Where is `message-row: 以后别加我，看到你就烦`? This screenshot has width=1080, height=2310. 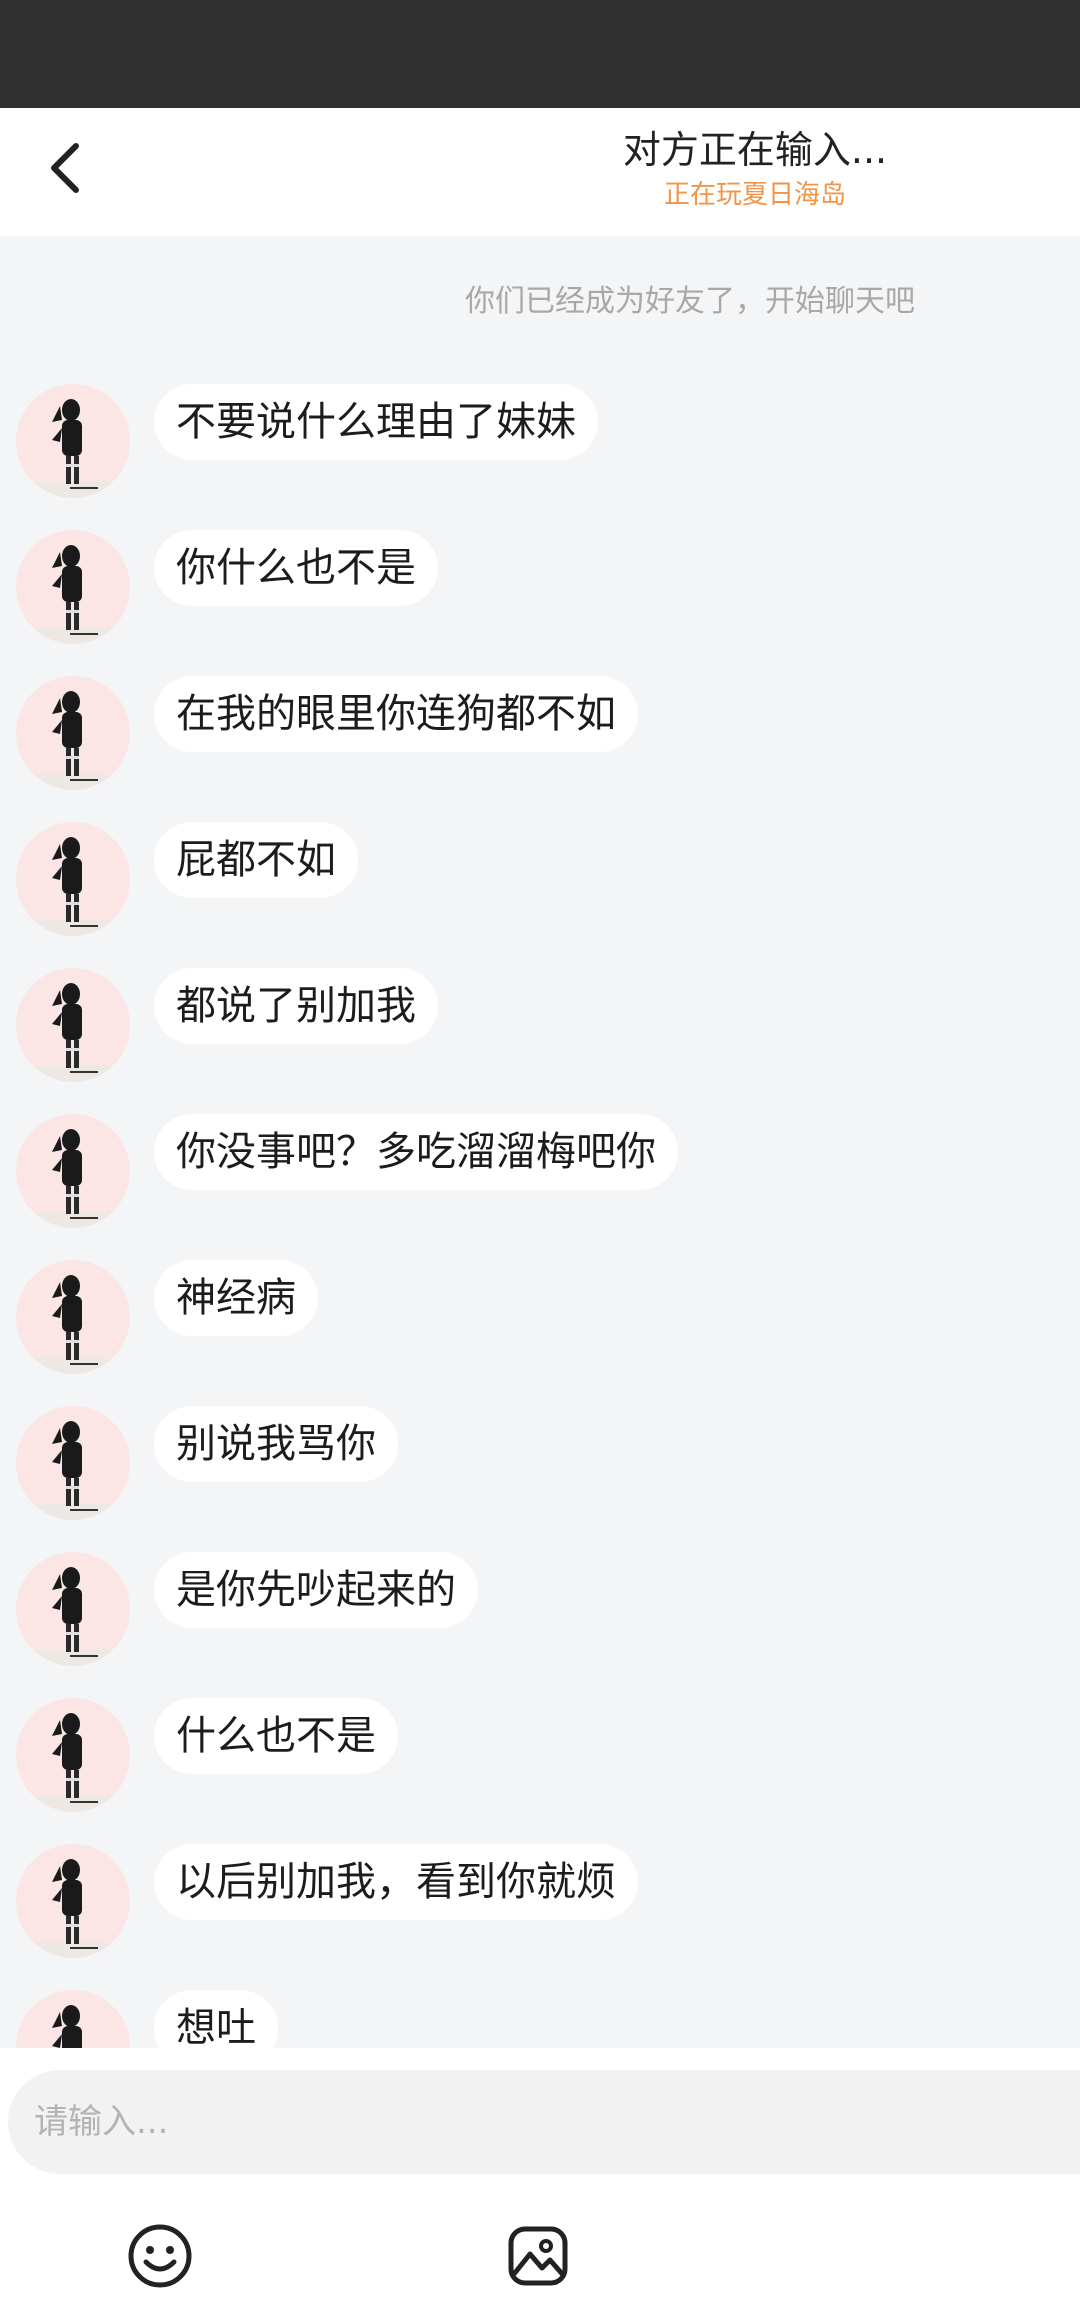
message-row: 以后别加我，看到你就烦 is located at coordinates (536, 1904).